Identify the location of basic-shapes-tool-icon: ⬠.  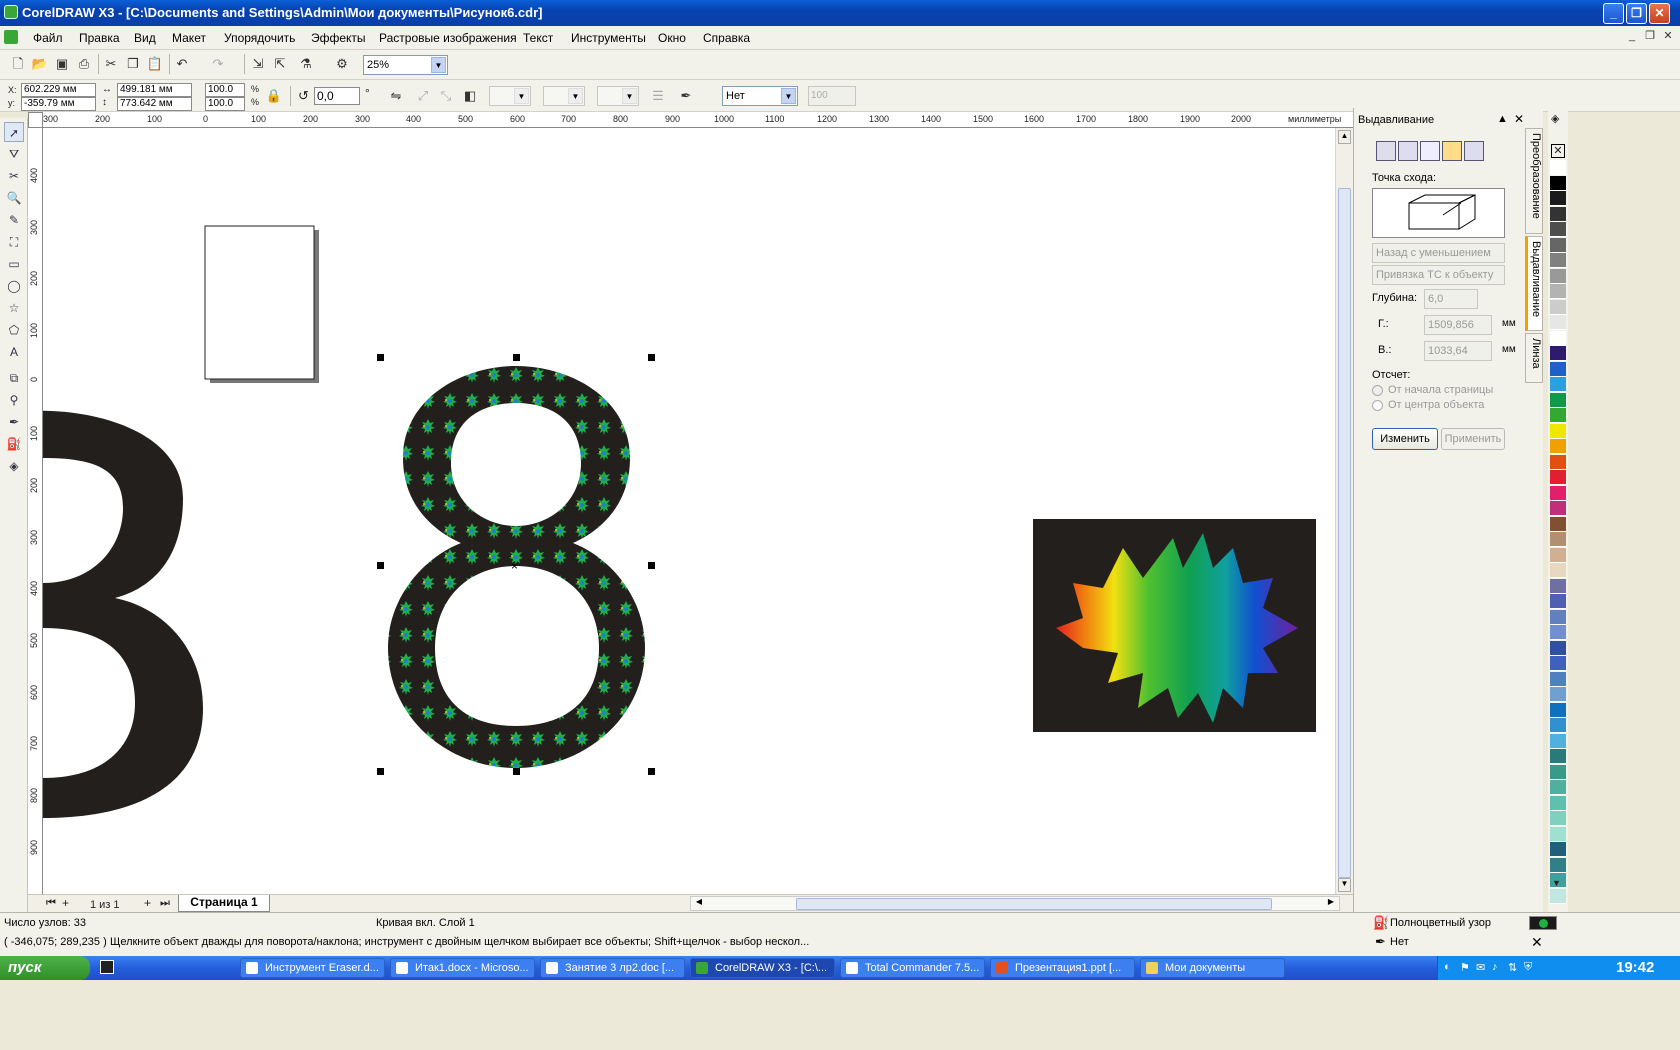
(14, 330).